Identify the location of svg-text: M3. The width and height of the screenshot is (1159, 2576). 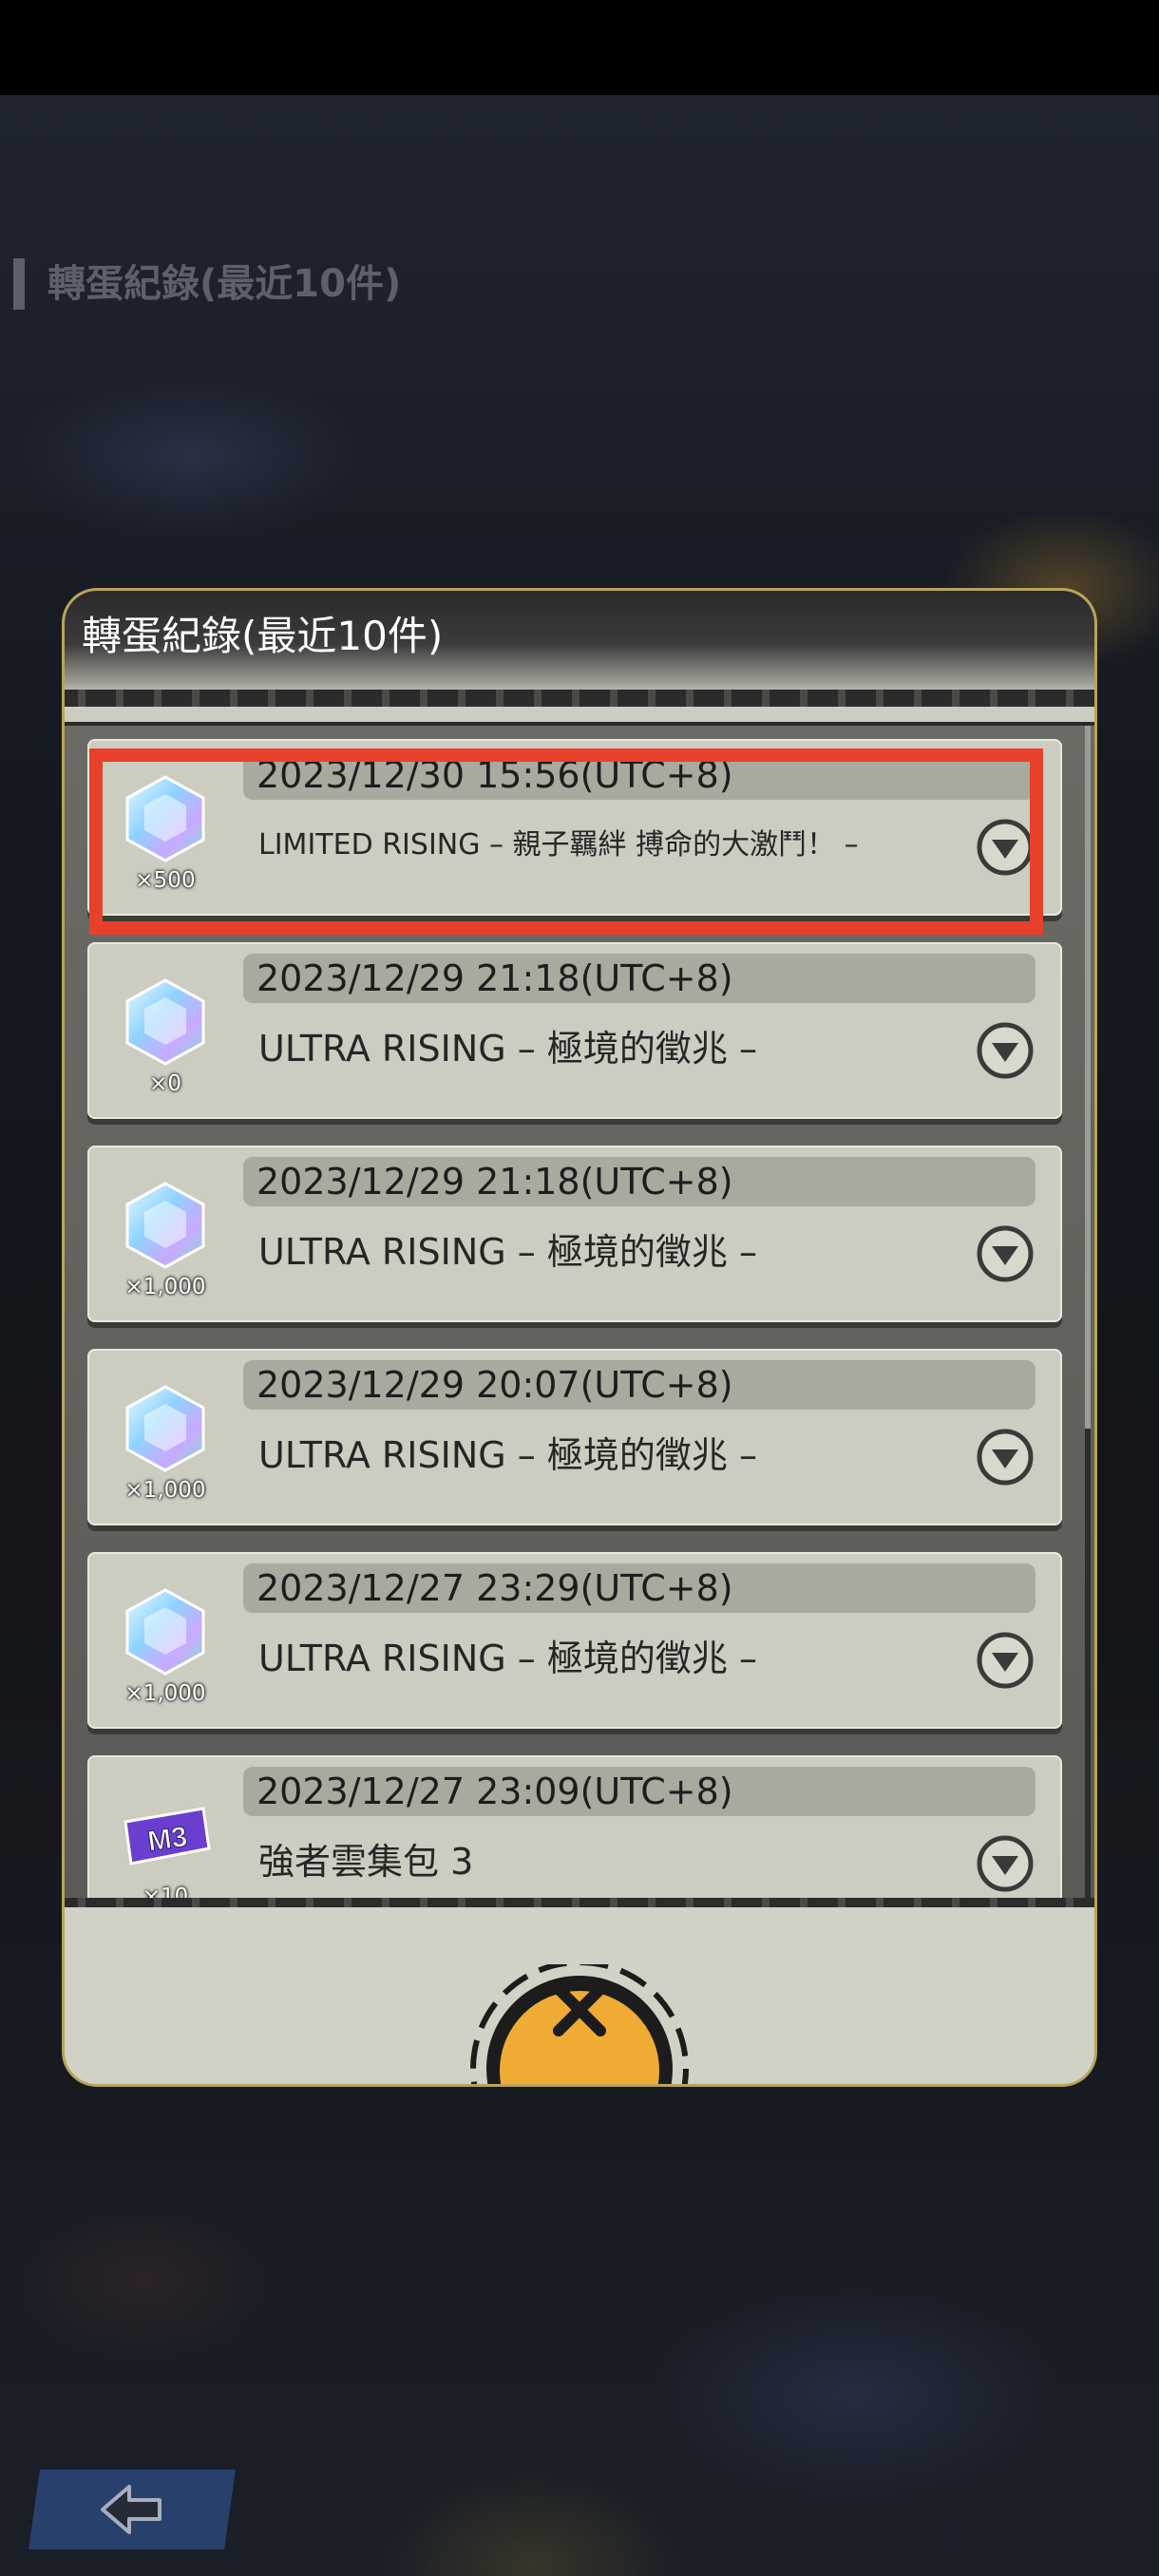
(167, 1839).